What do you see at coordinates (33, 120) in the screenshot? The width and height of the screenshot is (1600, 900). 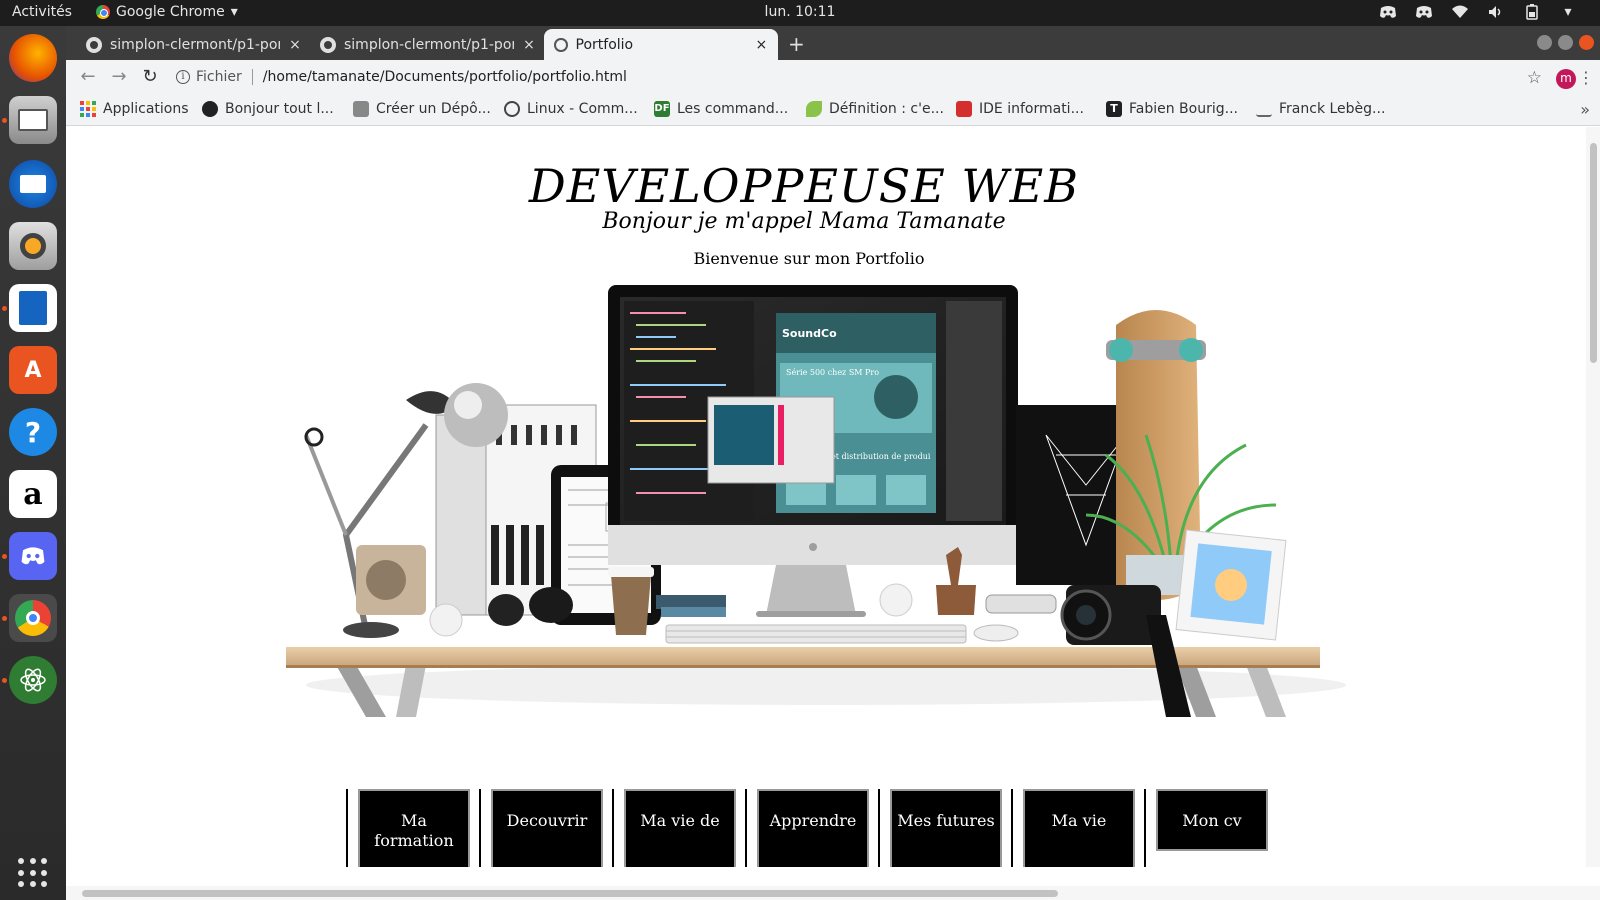 I see `files-icon` at bounding box center [33, 120].